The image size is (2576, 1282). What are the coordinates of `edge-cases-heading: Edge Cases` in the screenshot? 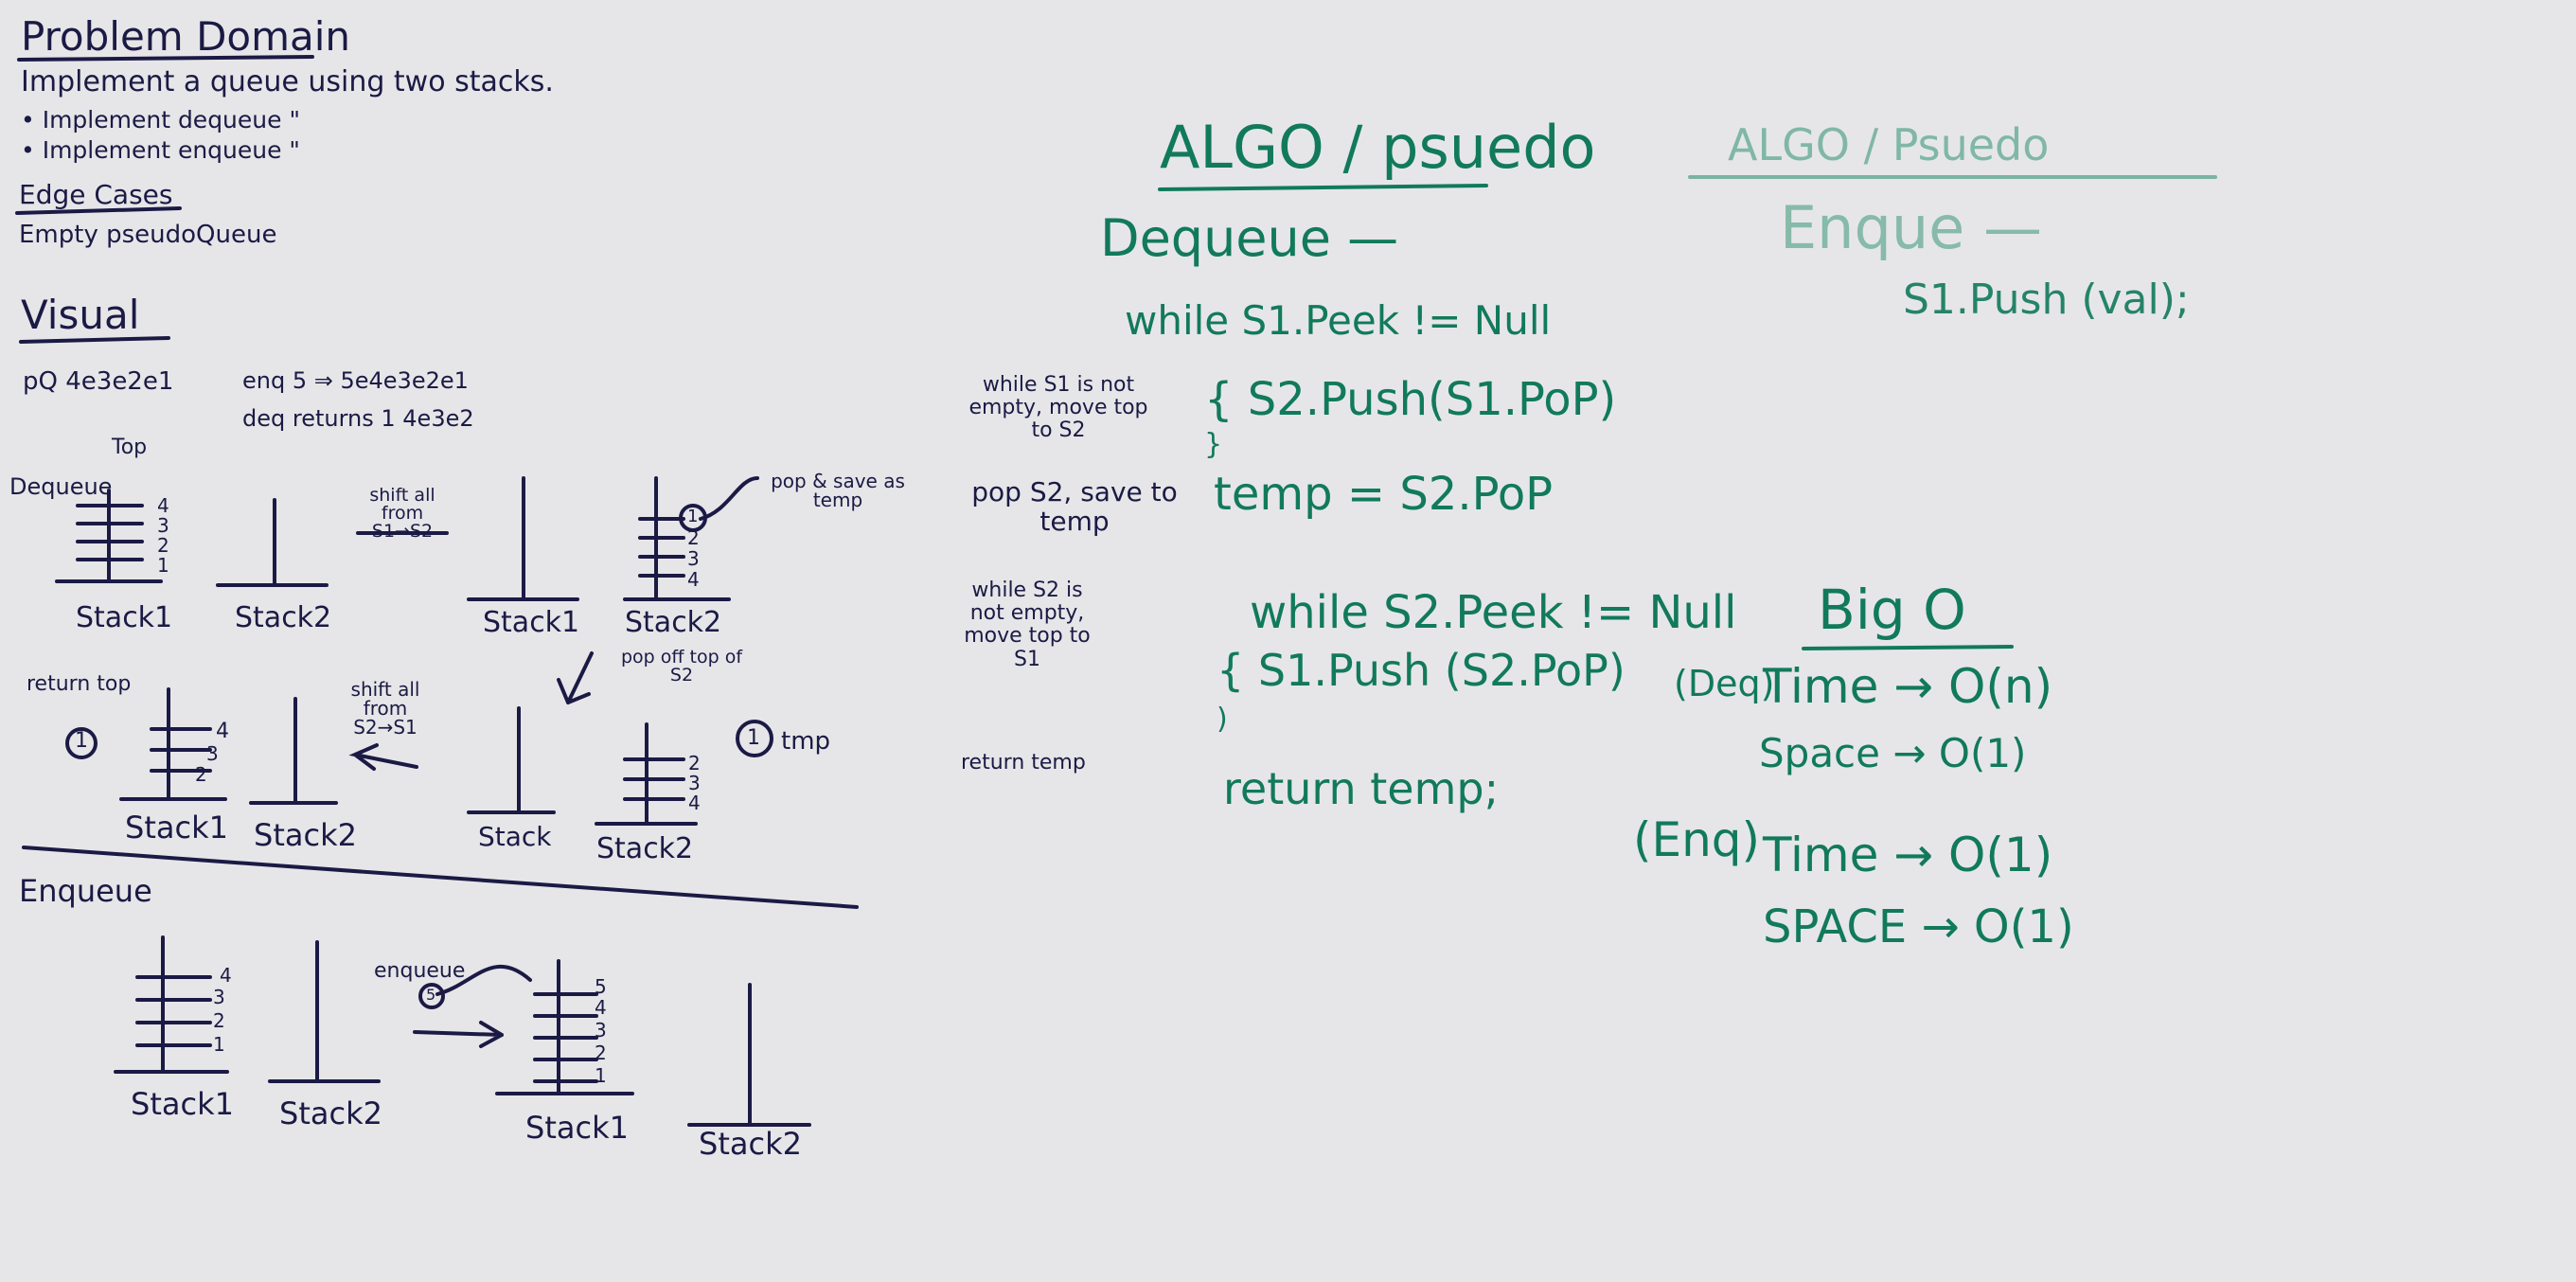 It's located at (96, 195).